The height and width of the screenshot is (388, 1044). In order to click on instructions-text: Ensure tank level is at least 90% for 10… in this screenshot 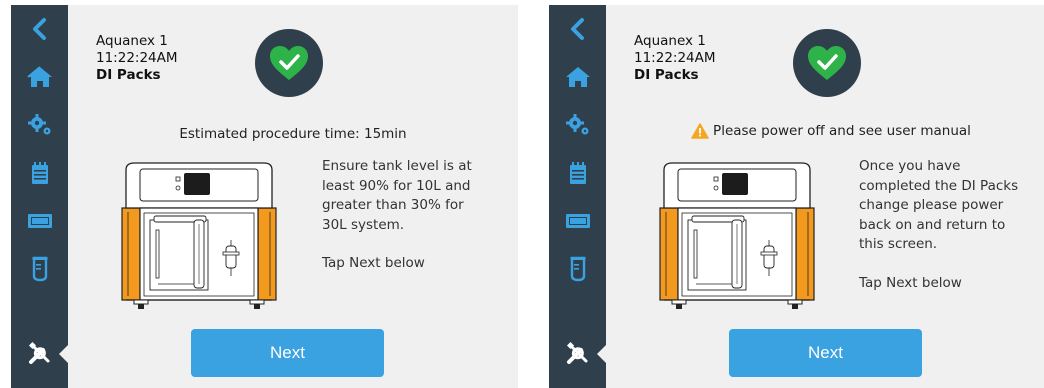, I will do `click(407, 215)`.